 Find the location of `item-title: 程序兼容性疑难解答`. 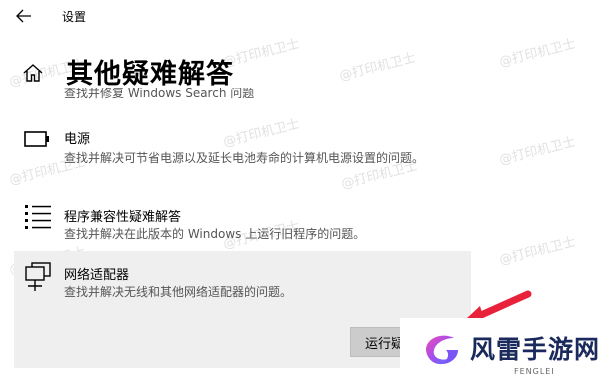

item-title: 程序兼容性疑难解答 is located at coordinates (123, 217).